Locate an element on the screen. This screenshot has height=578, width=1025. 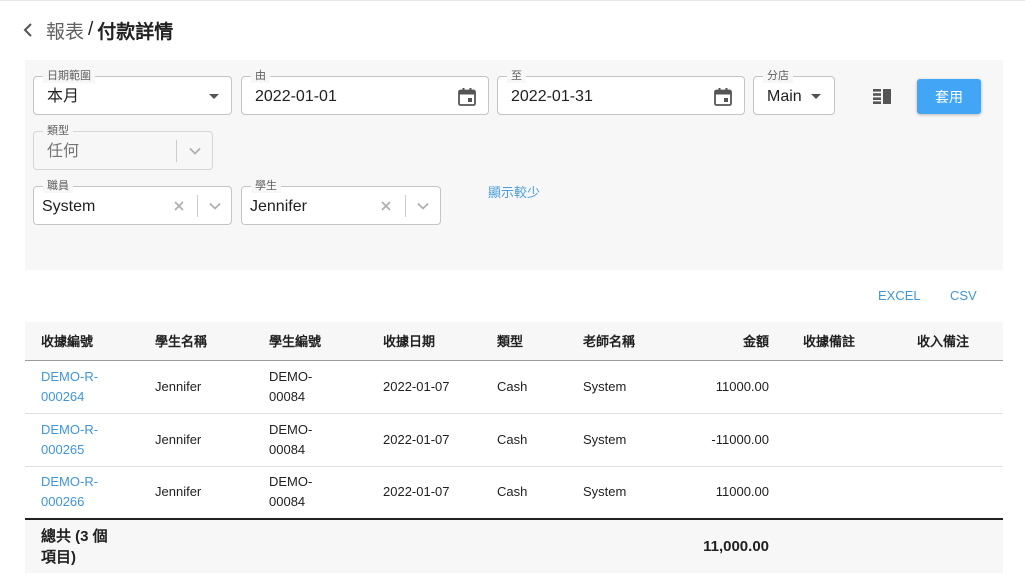
export-csv-link: CSV is located at coordinates (963, 295).